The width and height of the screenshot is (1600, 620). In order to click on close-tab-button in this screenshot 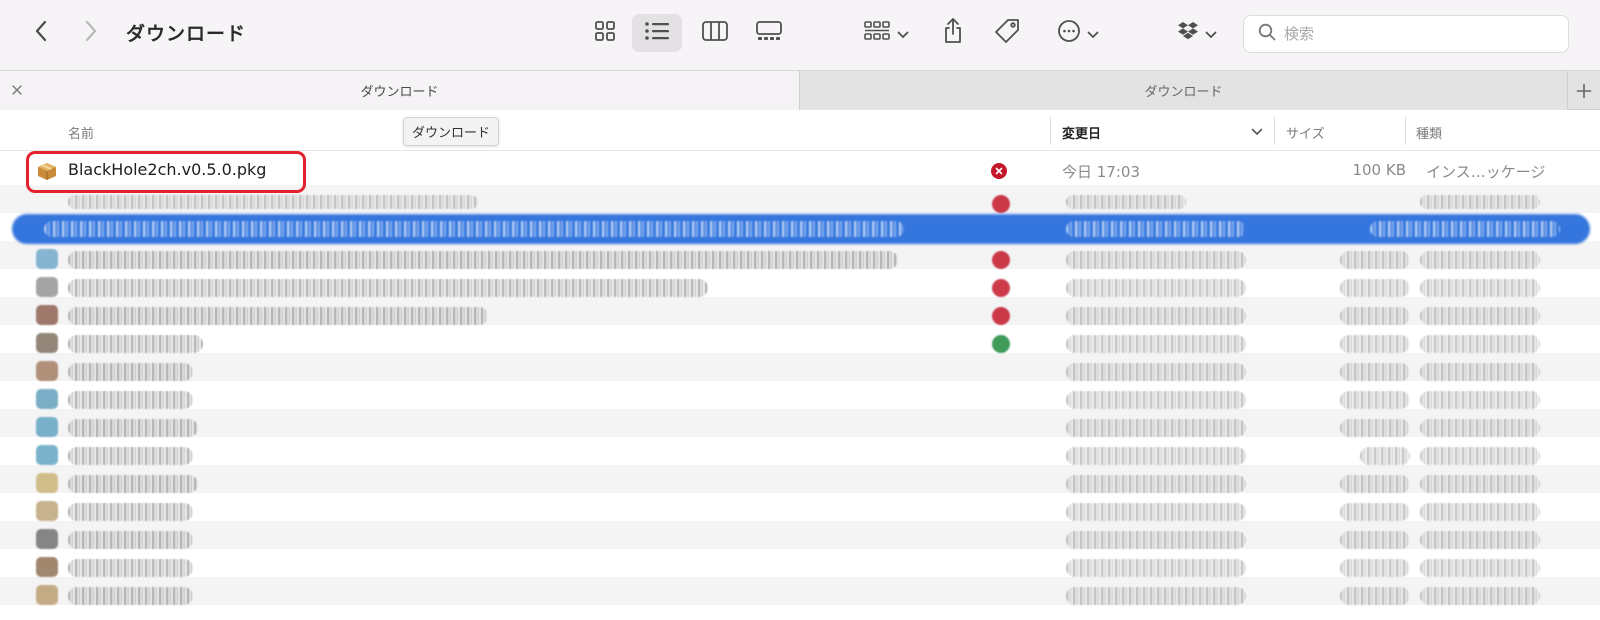, I will do `click(17, 90)`.